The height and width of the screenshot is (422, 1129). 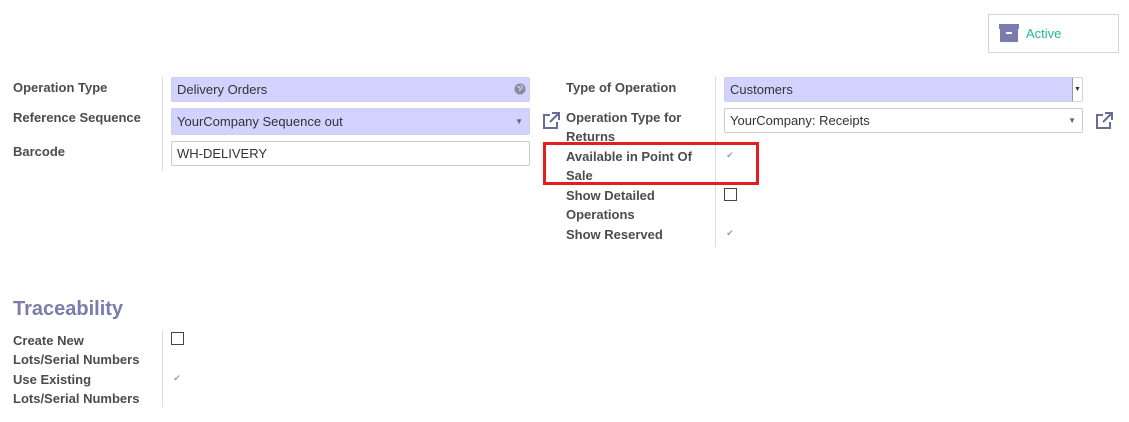 What do you see at coordinates (52, 379) in the screenshot?
I see `use-existing-label-line1: Use Existing` at bounding box center [52, 379].